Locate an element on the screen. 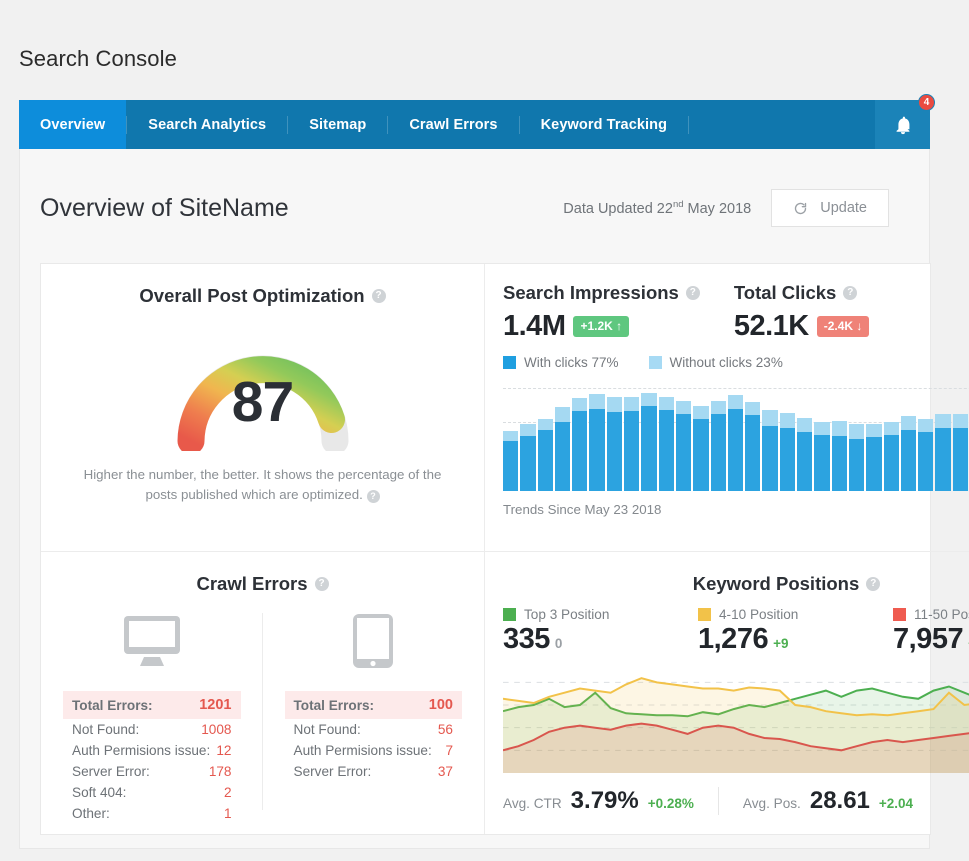 The image size is (969, 861). tab-keyword-tracking-label: Keyword Tracking is located at coordinates (604, 124).